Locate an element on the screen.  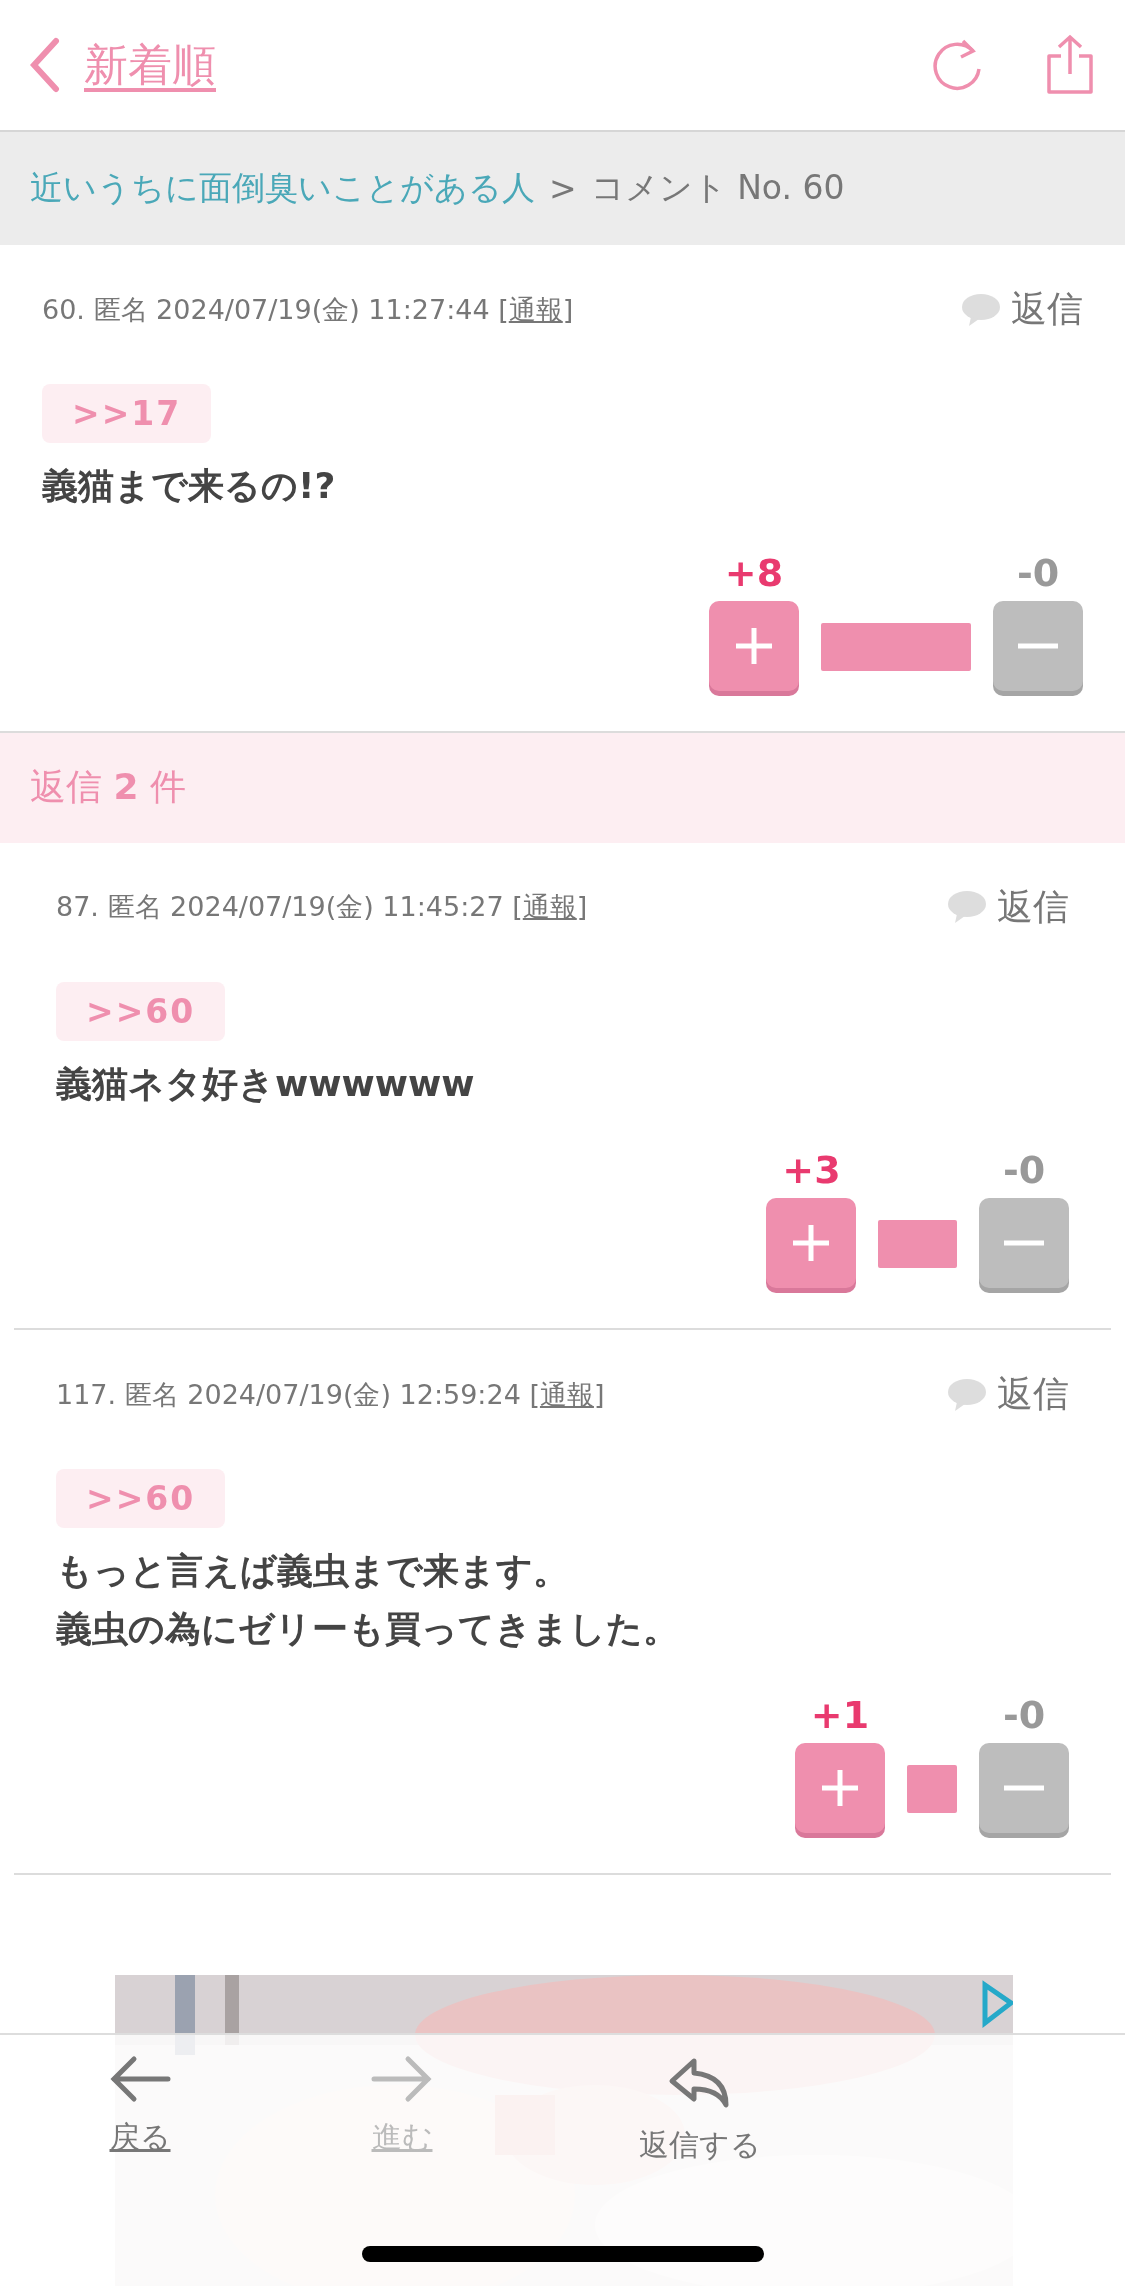
back-link: 新着順 is located at coordinates (123, 65).